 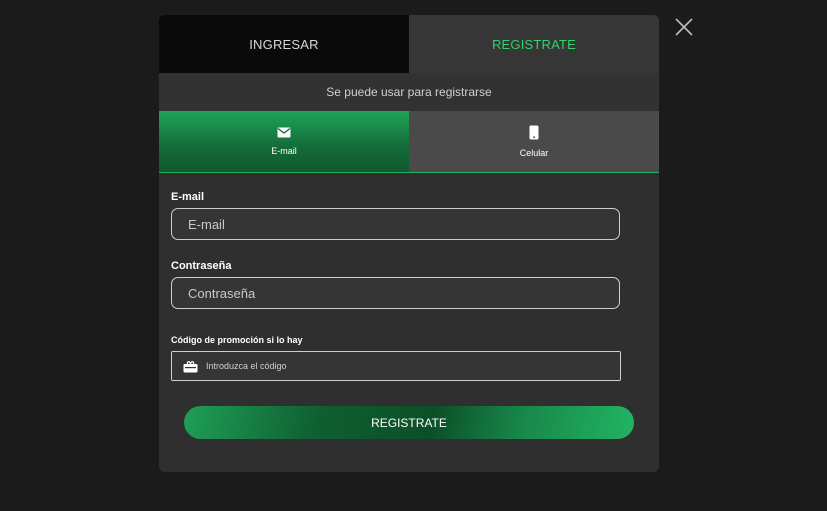 What do you see at coordinates (534, 132) in the screenshot?
I see `smartphone-icon` at bounding box center [534, 132].